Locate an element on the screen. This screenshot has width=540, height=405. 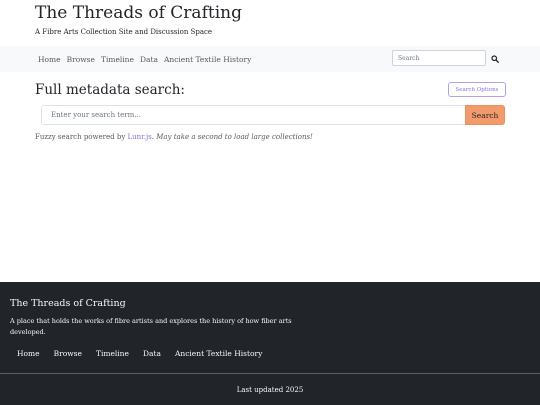
nav-search-button is located at coordinates (495, 58).